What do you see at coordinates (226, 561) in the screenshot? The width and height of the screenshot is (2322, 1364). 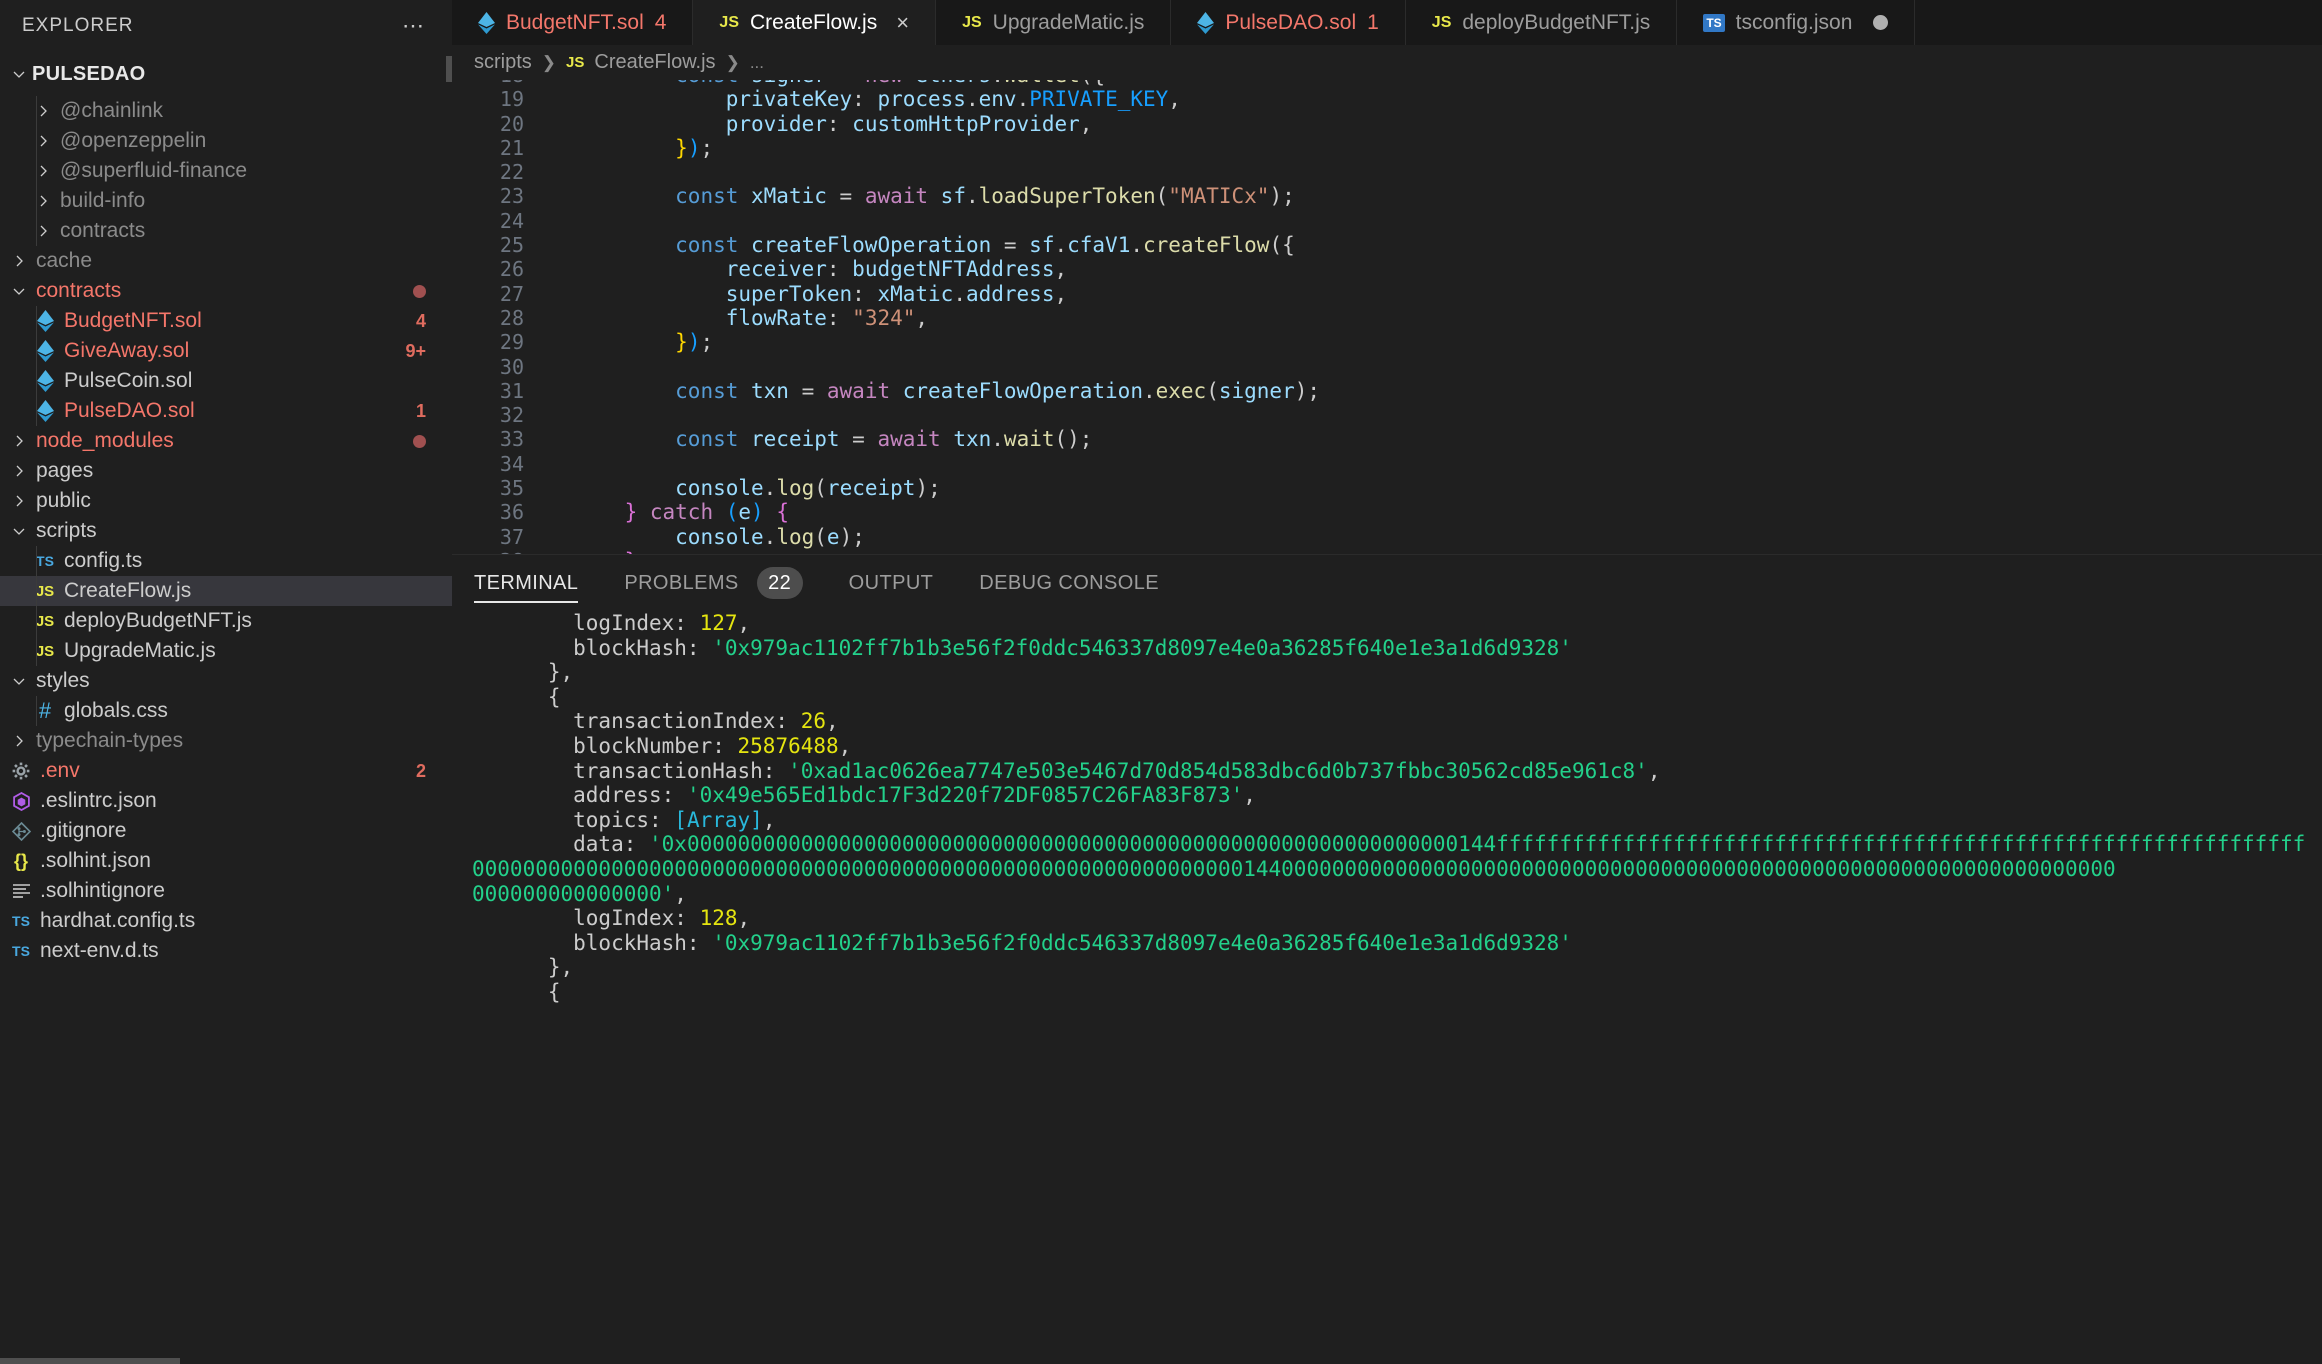 I see `tree-item-config-ts: TS config.ts` at bounding box center [226, 561].